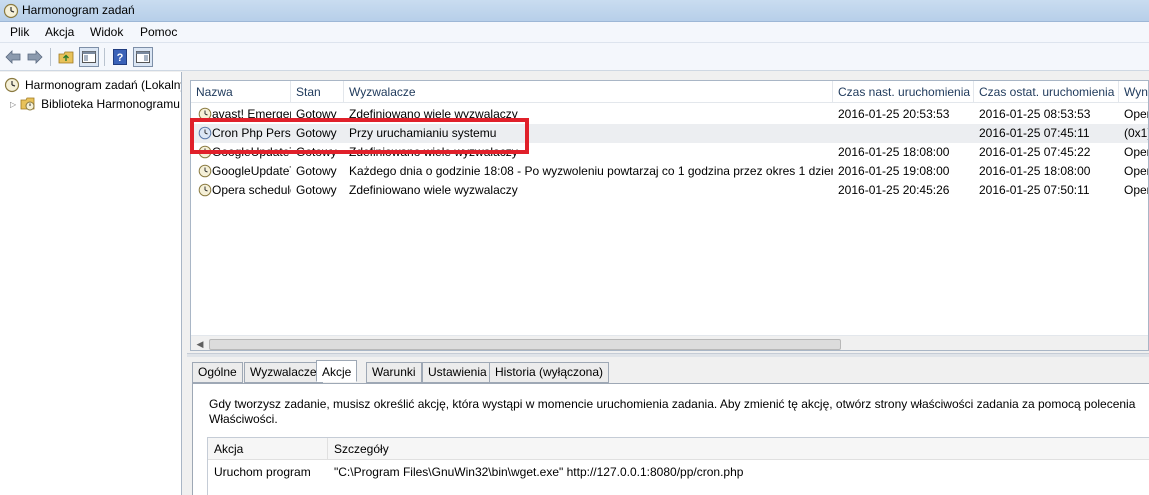  Describe the element at coordinates (457, 372) in the screenshot. I see `tab-settings: Ustawienia` at that location.